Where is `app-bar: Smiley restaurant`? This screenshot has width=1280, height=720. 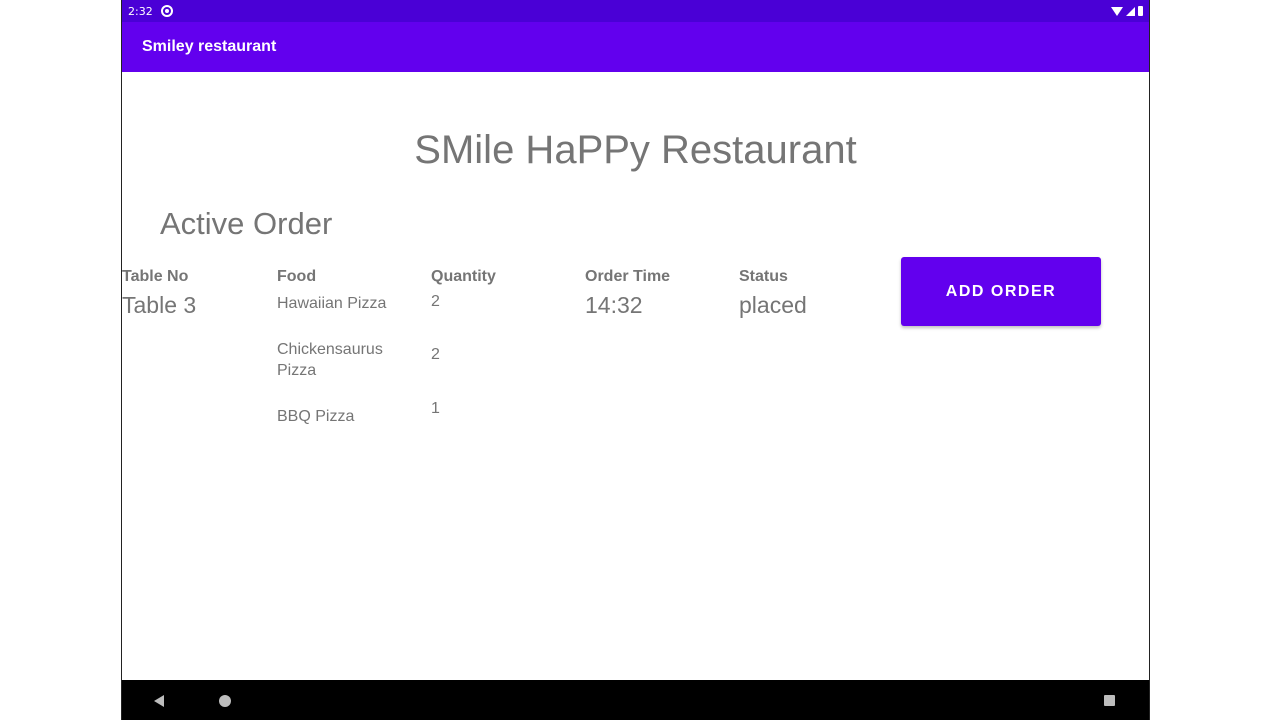 app-bar: Smiley restaurant is located at coordinates (635, 47).